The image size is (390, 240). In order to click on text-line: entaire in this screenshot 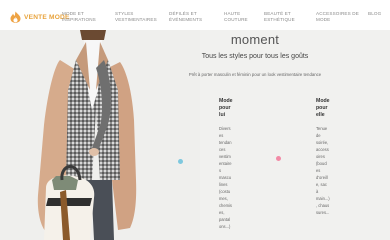, I will do `click(225, 163)`.